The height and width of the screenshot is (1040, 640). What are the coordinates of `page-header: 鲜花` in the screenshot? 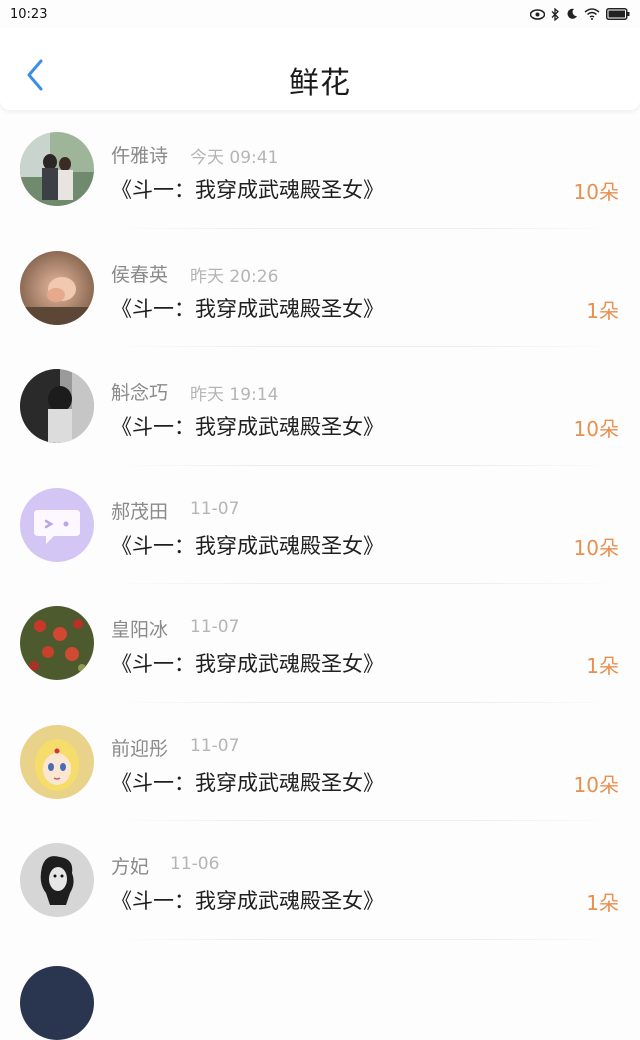 It's located at (320, 69).